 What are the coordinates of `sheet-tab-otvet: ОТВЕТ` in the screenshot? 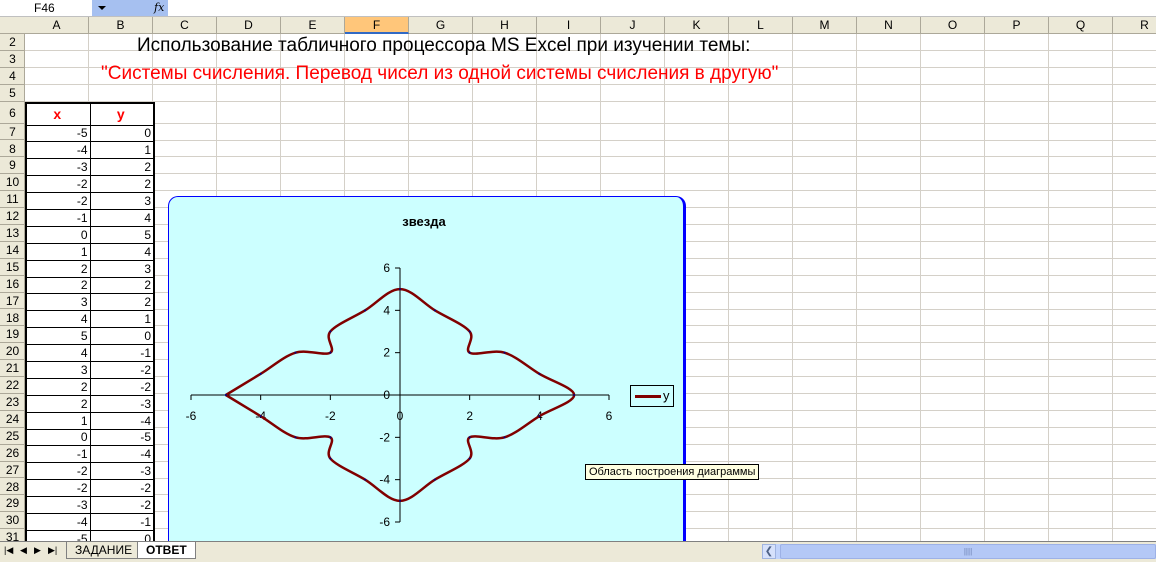 It's located at (166, 550).